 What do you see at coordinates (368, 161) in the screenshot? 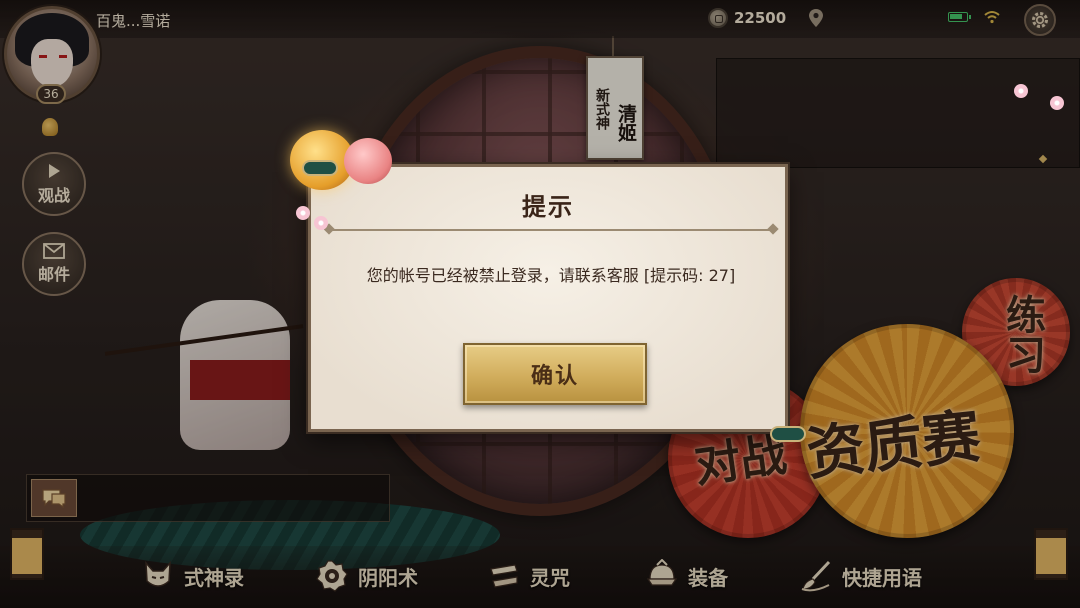
I see `pink-lantern-icon` at bounding box center [368, 161].